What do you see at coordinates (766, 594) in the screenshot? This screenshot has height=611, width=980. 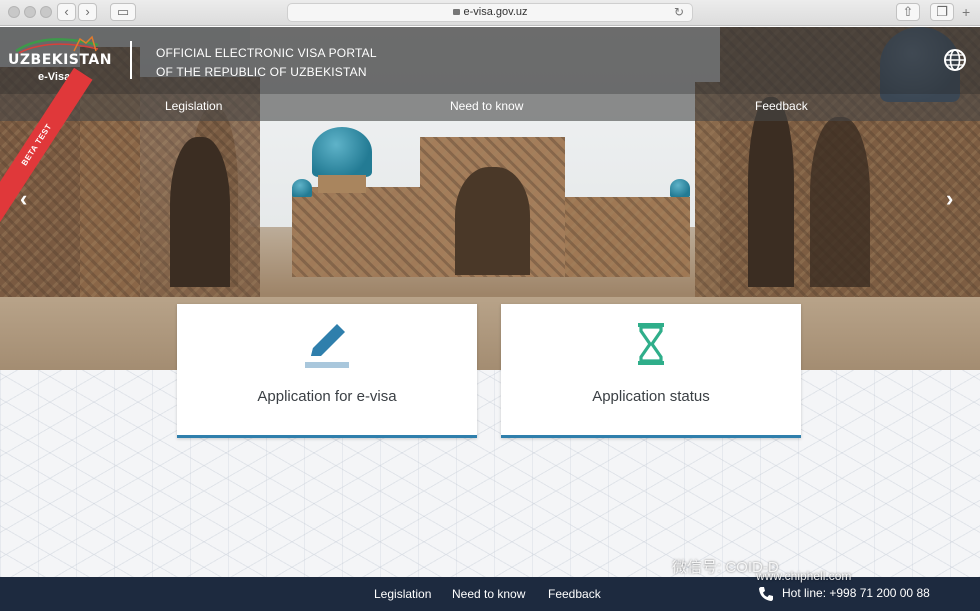 I see `phone-icon` at bounding box center [766, 594].